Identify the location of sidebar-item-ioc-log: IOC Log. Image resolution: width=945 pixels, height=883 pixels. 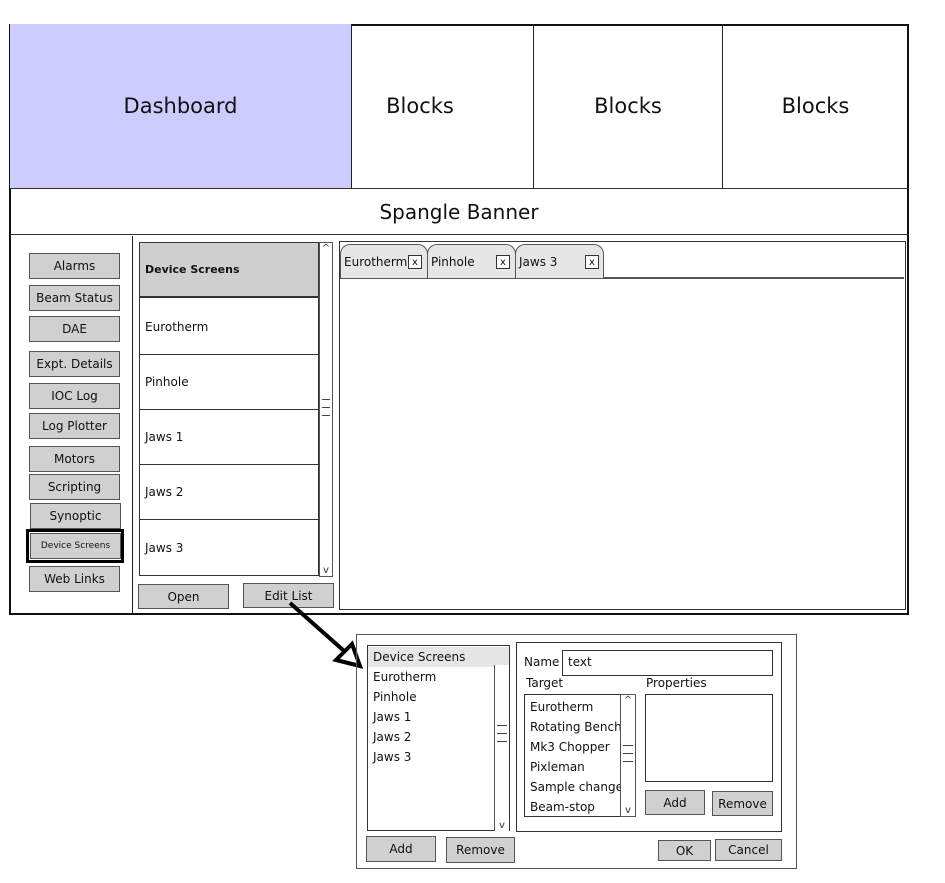
(74, 396).